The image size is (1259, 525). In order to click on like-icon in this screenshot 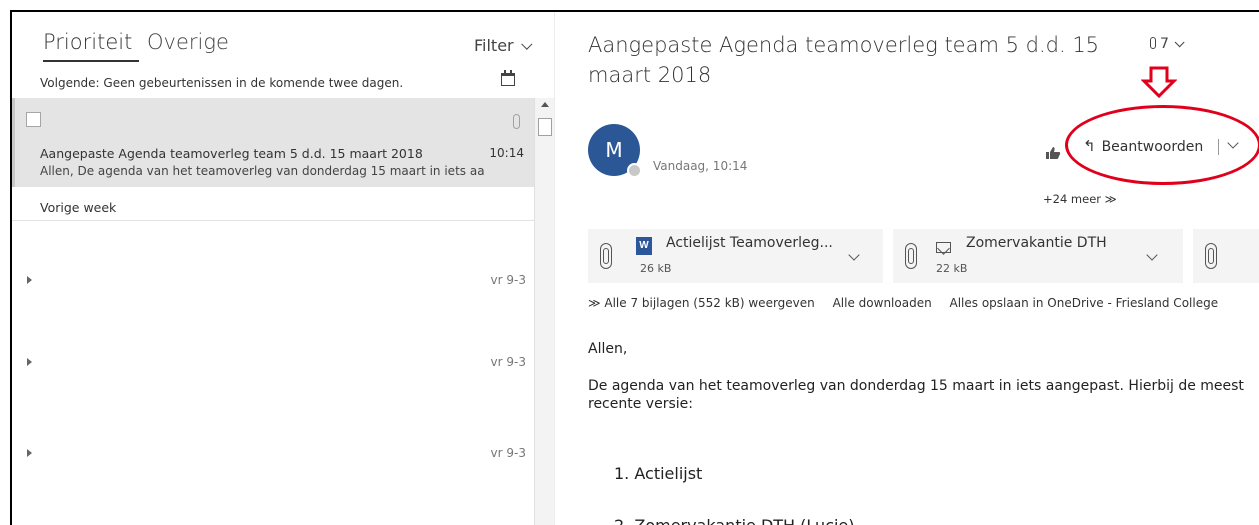, I will do `click(1053, 154)`.